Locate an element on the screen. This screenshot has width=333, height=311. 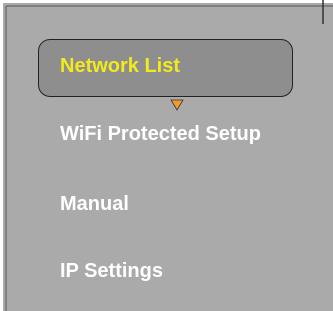
menu-item-wifi-protected-setup: WiFi Protected Setup is located at coordinates (160, 134).